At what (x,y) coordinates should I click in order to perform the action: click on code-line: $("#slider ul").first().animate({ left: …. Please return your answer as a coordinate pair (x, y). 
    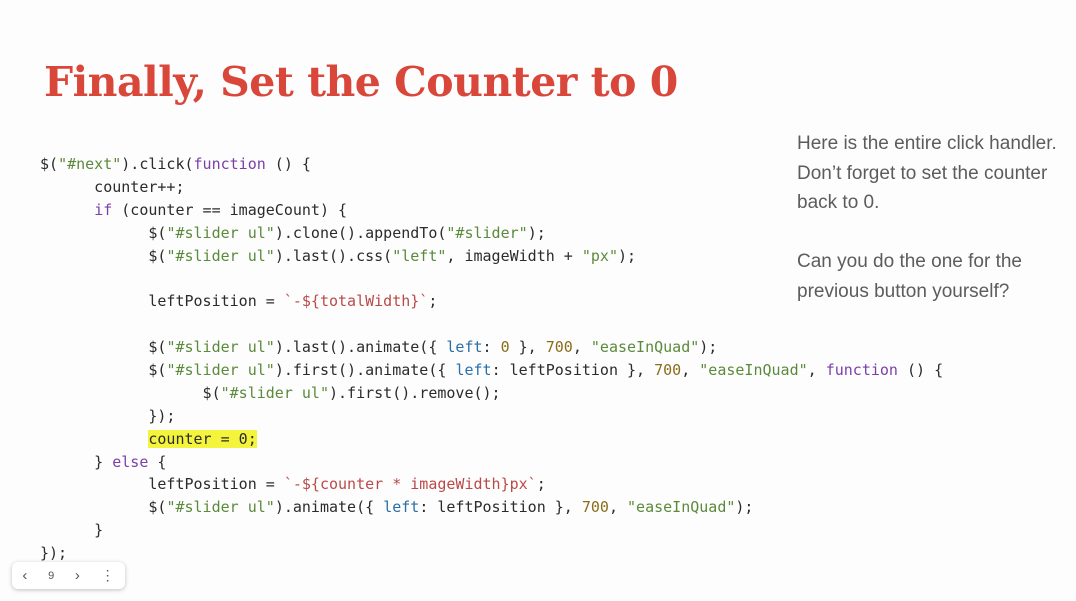
    Looking at the image, I should click on (491, 370).